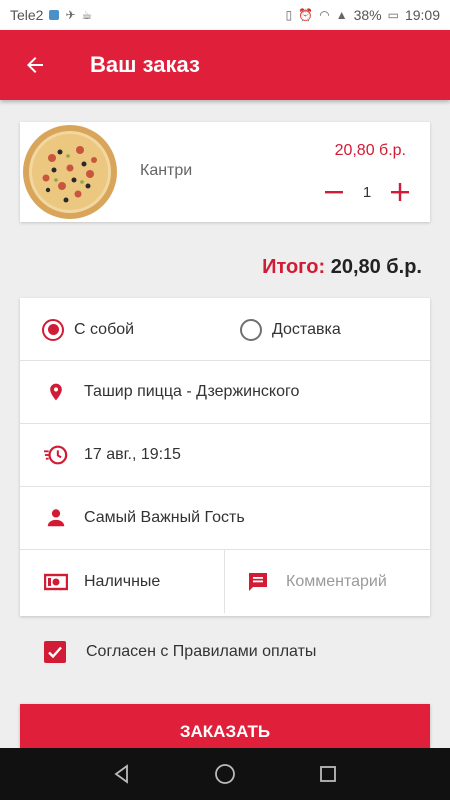 Image resolution: width=450 pixels, height=800 pixels. Describe the element at coordinates (370, 150) in the screenshot. I see `item-price: 20,80 б.р.` at that location.